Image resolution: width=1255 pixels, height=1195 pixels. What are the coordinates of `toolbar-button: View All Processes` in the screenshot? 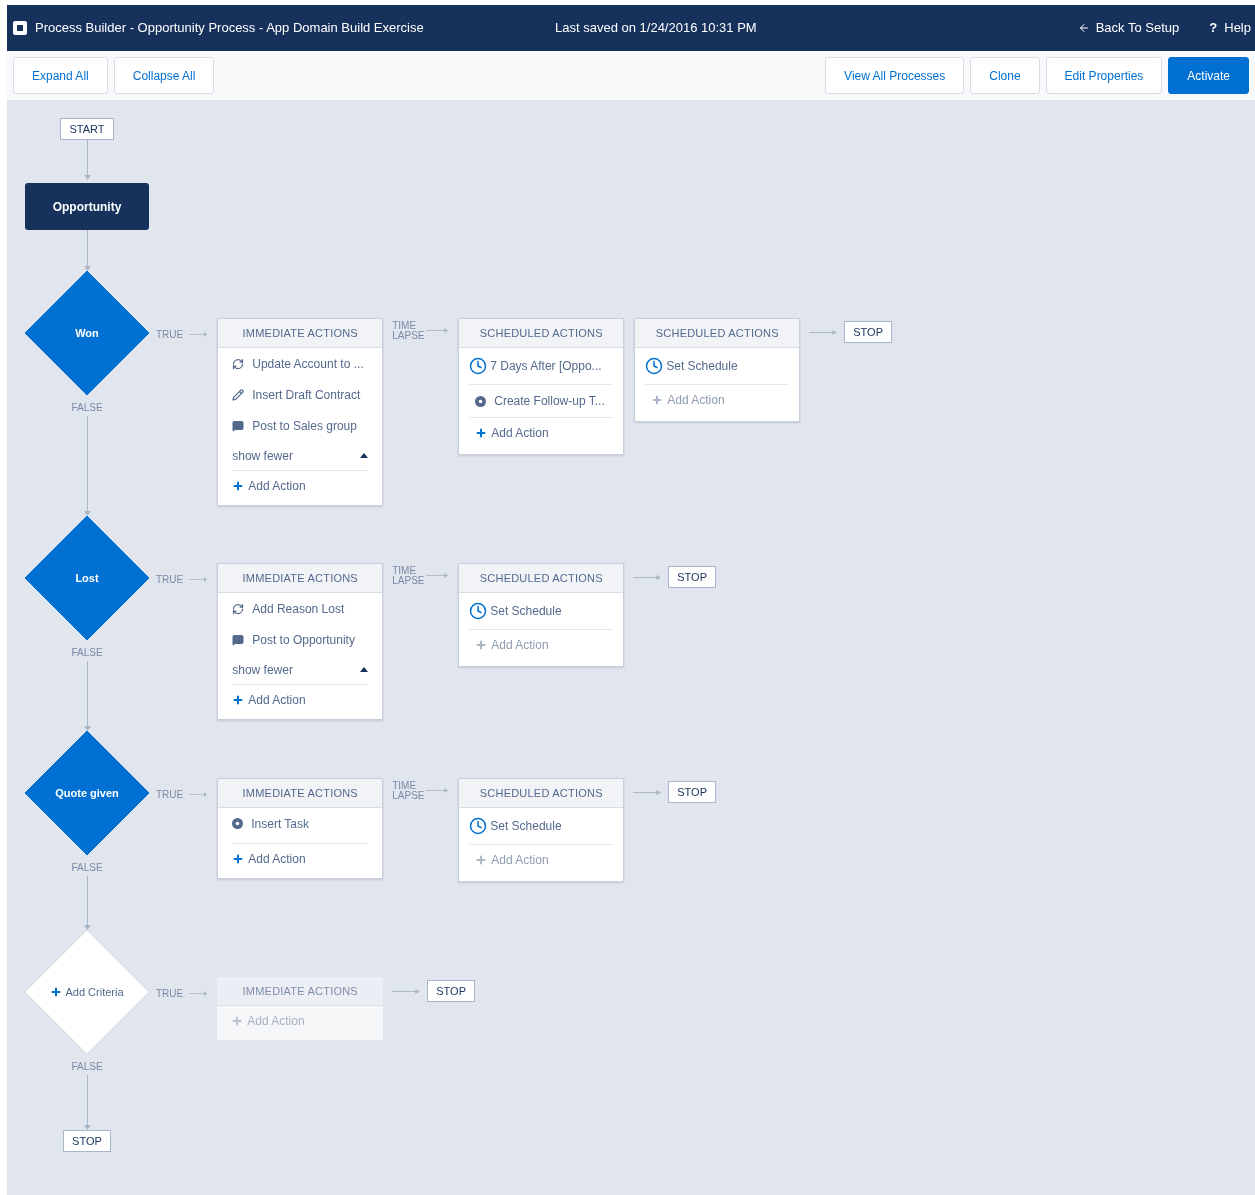 It's located at (895, 75).